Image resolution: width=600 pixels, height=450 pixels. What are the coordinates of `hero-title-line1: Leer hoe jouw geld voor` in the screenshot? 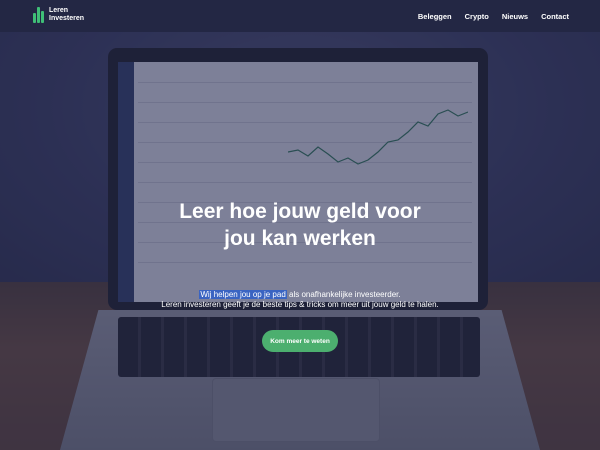 It's located at (300, 211).